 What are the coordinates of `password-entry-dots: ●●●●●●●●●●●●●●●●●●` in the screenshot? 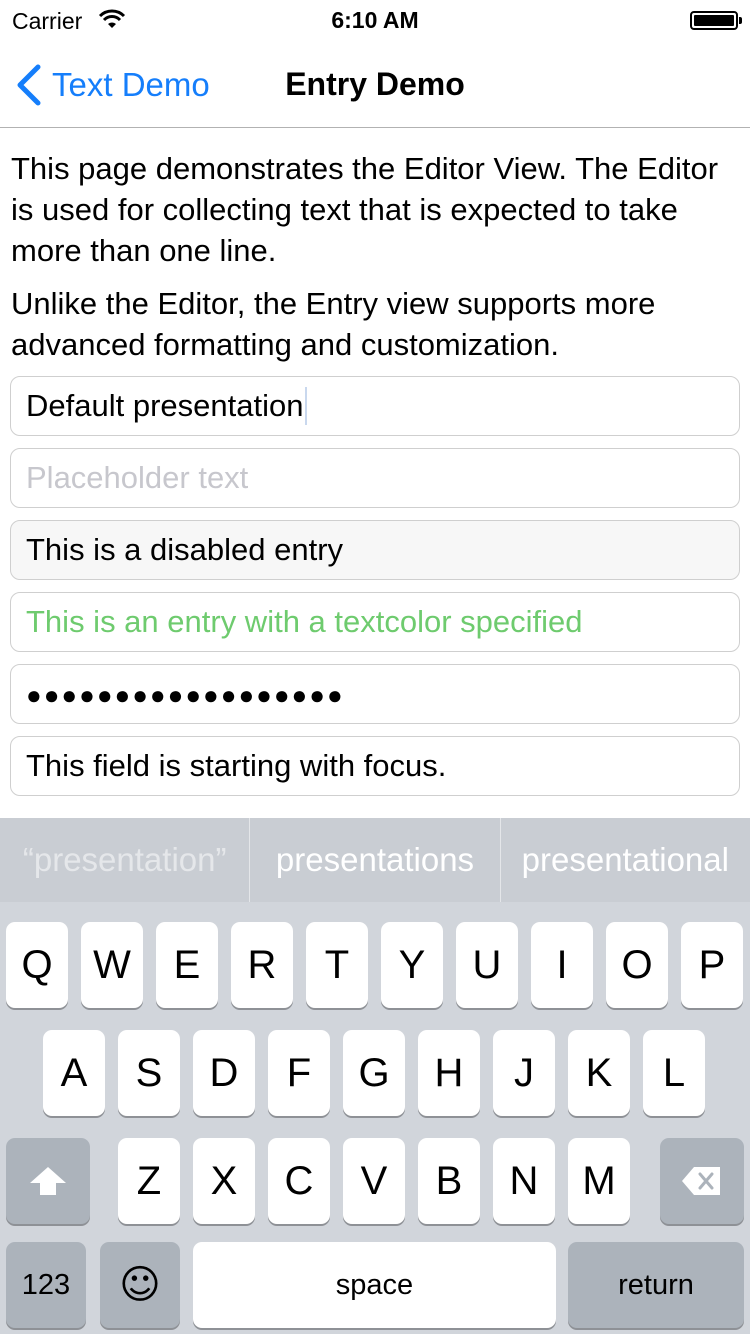 It's located at (185, 695).